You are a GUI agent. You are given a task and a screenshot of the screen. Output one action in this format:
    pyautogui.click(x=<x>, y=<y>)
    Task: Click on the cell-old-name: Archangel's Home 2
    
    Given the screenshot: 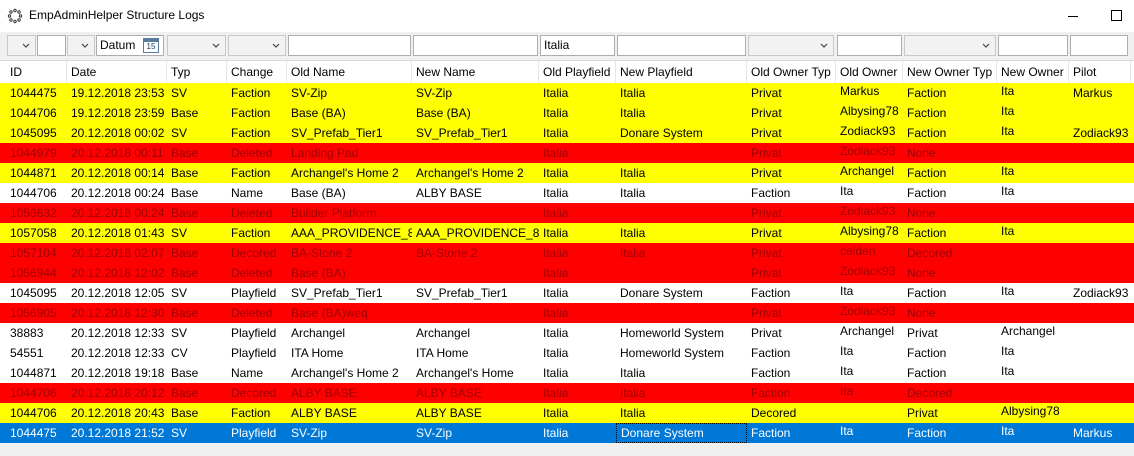 What is the action you would take?
    pyautogui.click(x=349, y=373)
    